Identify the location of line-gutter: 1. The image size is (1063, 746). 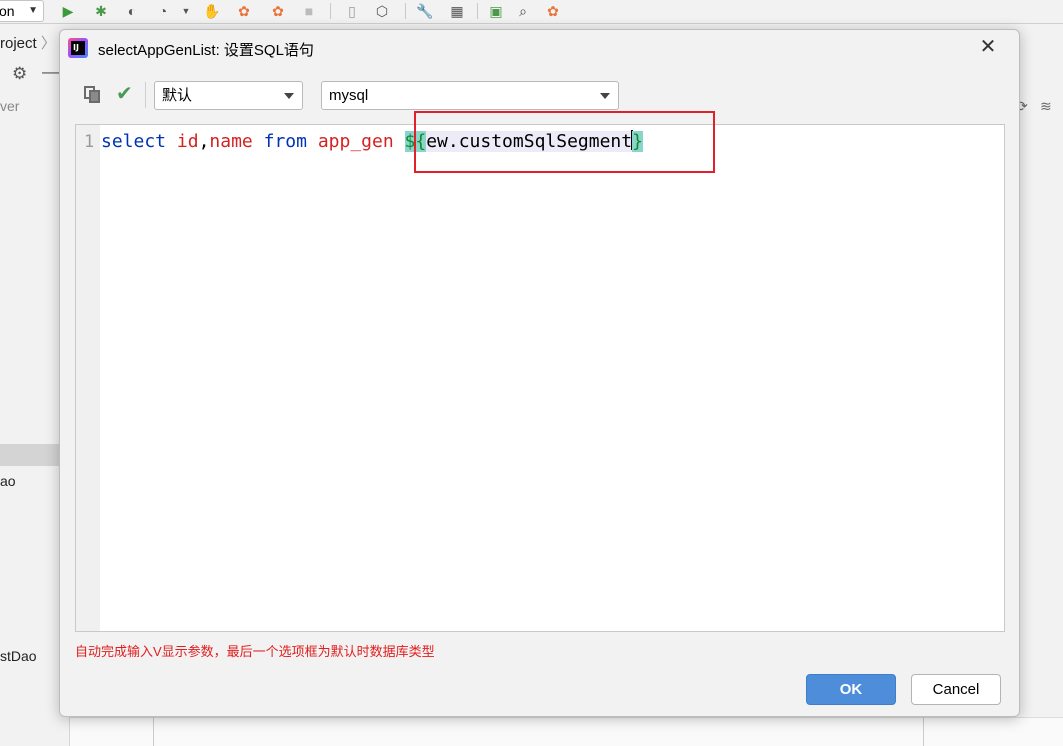
(88, 378).